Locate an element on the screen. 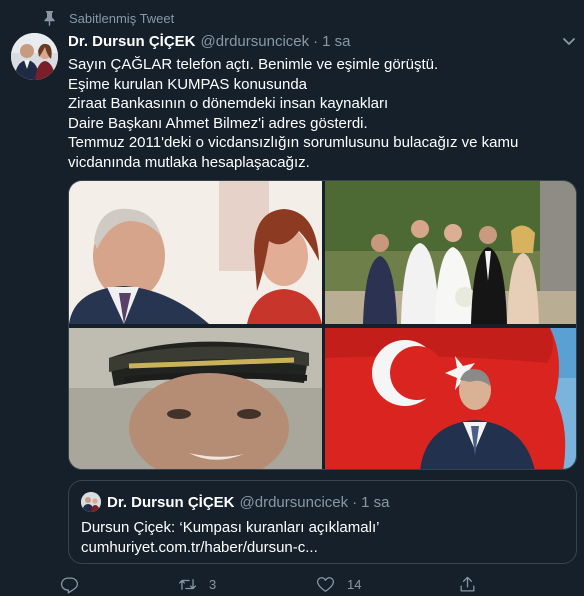 The image size is (584, 596). quoted-tweet-header: Dr. Dursun ÇİÇEK @drdursuncicek · 1 sa is located at coordinates (235, 502).